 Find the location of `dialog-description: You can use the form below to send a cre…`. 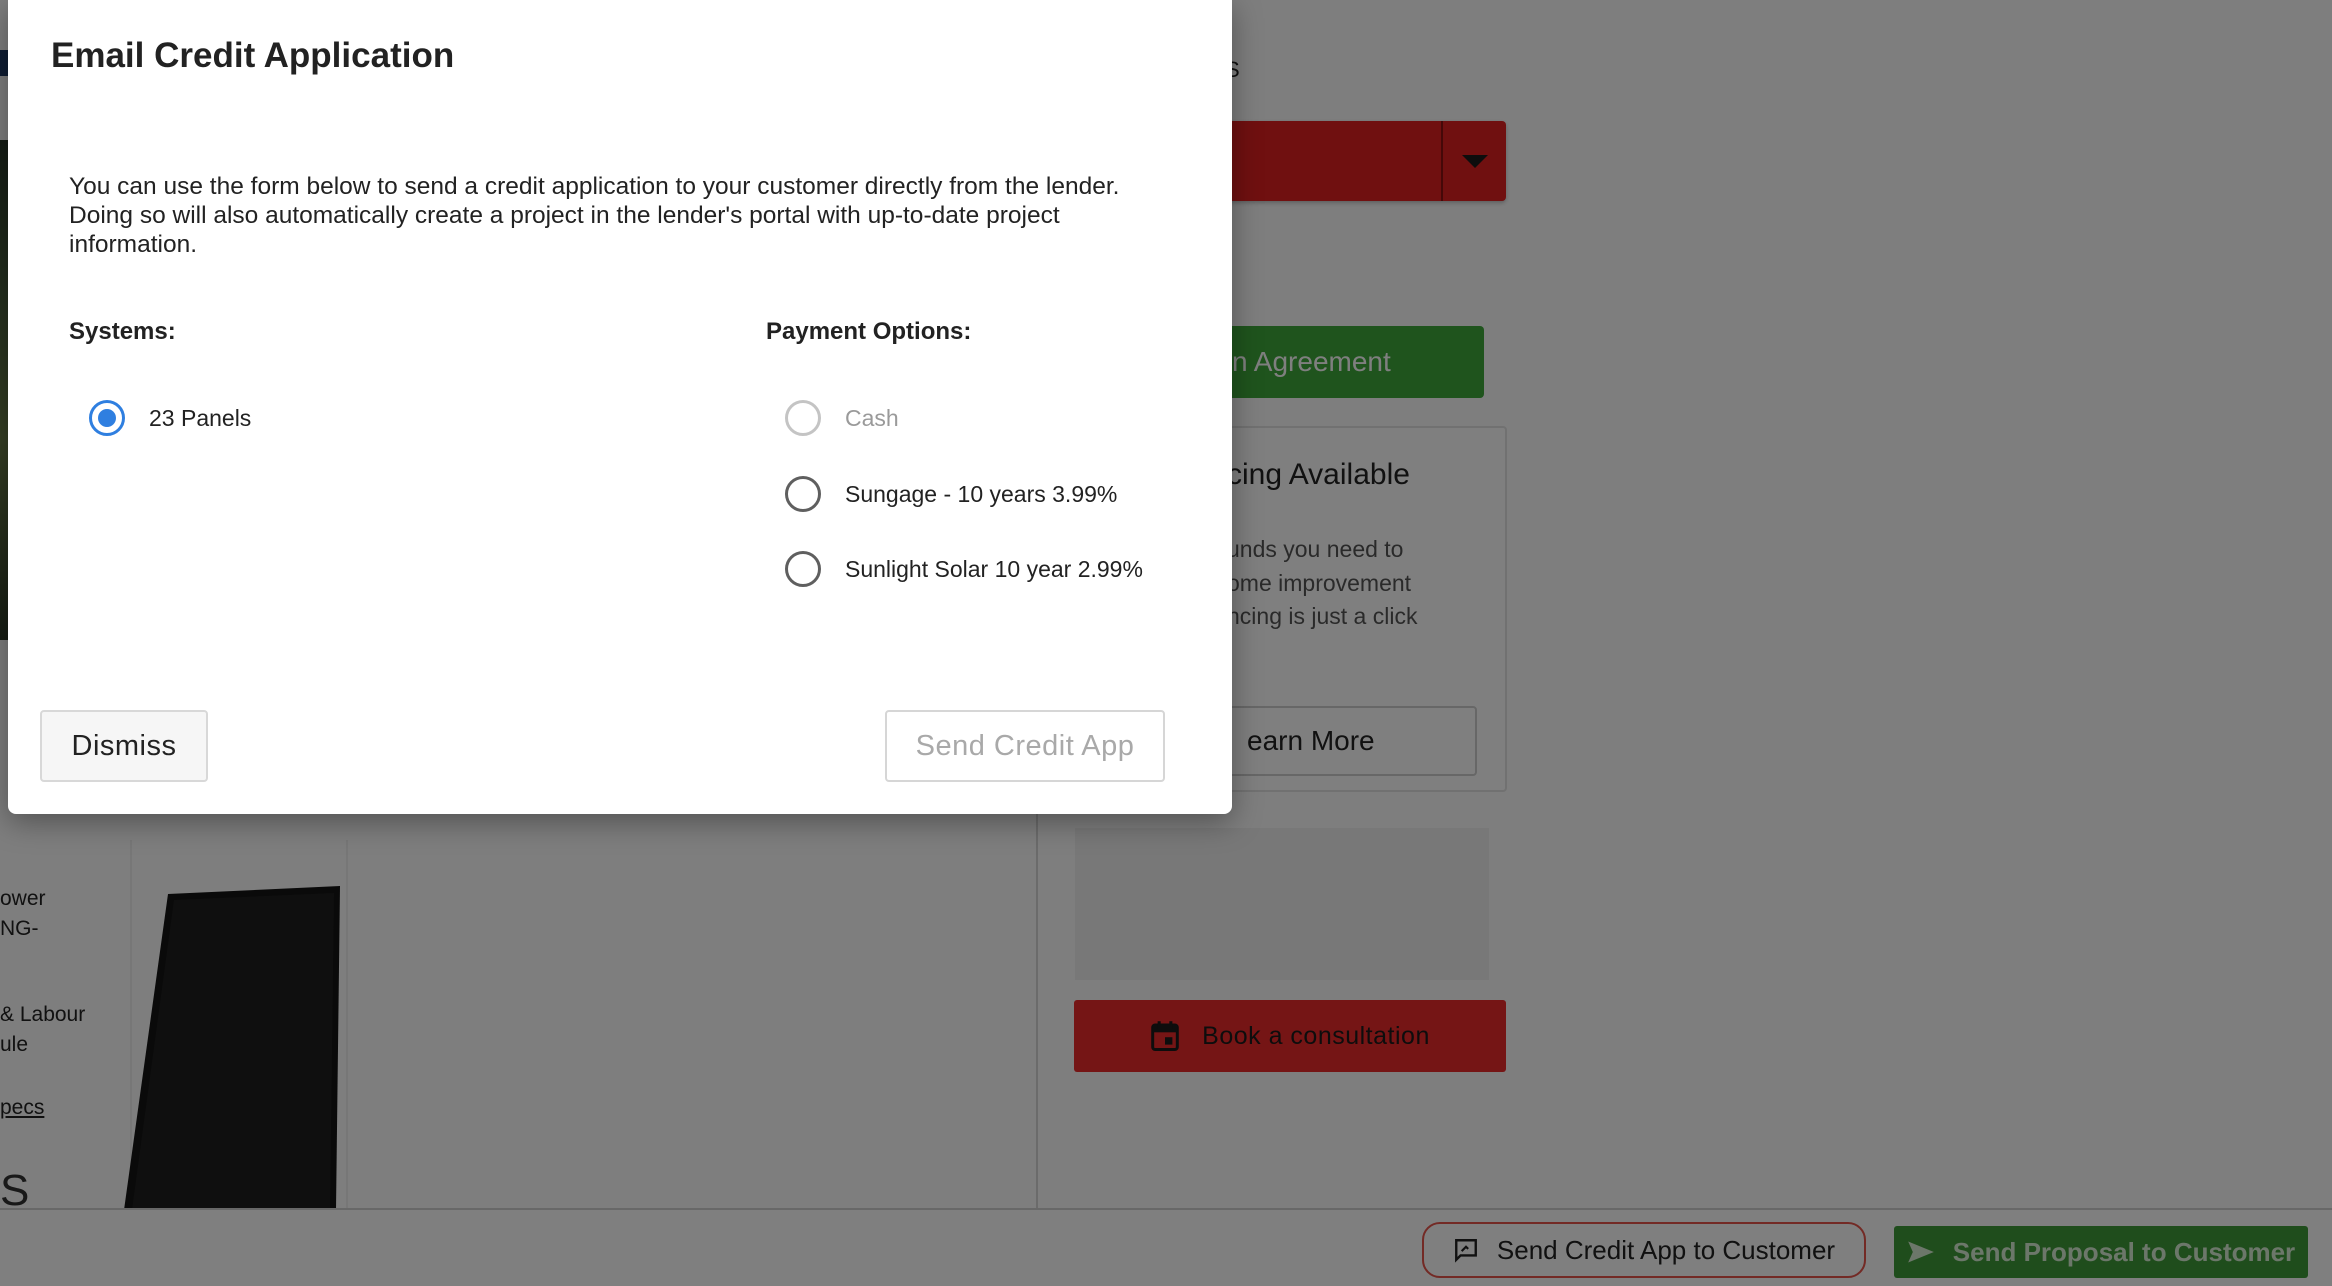

dialog-description: You can use the form below to send a cre… is located at coordinates (594, 215).